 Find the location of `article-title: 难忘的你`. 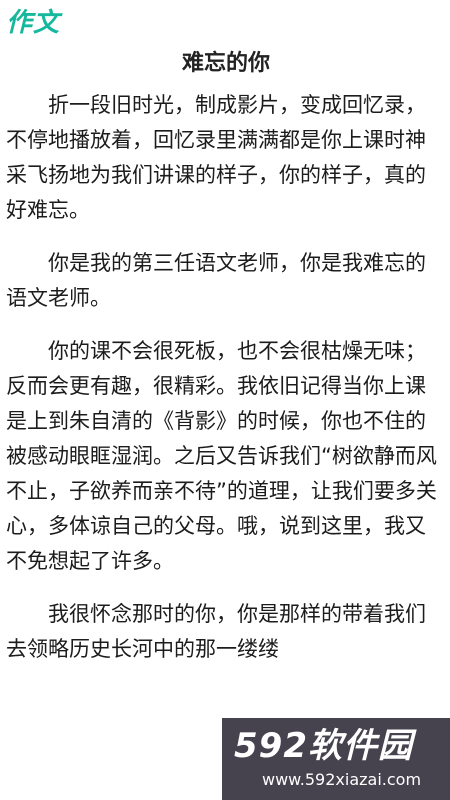

article-title: 难忘的你 is located at coordinates (225, 63).